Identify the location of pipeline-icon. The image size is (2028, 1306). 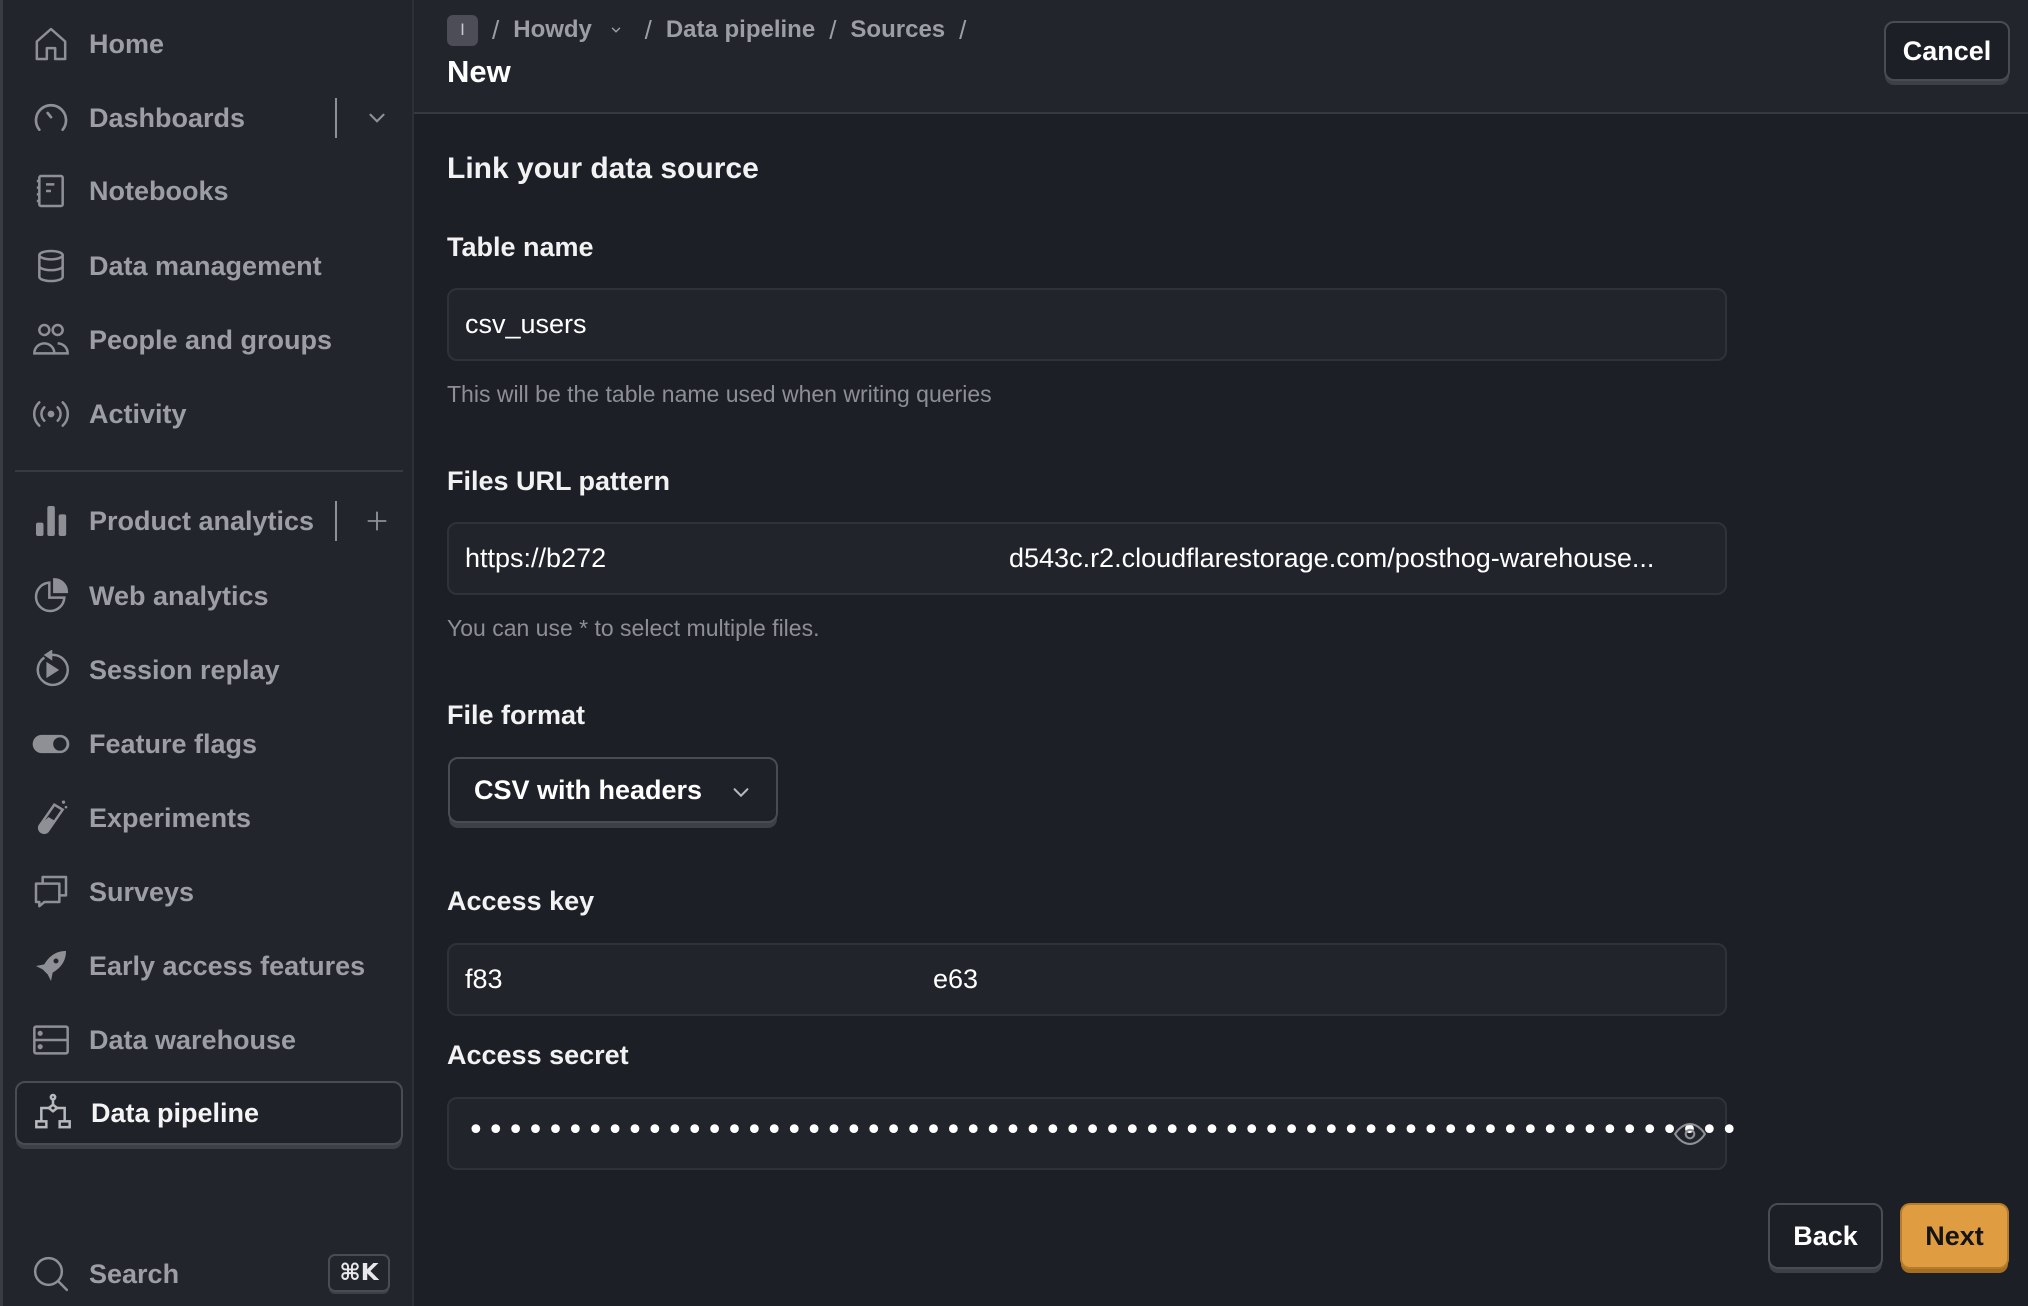
(53, 1113).